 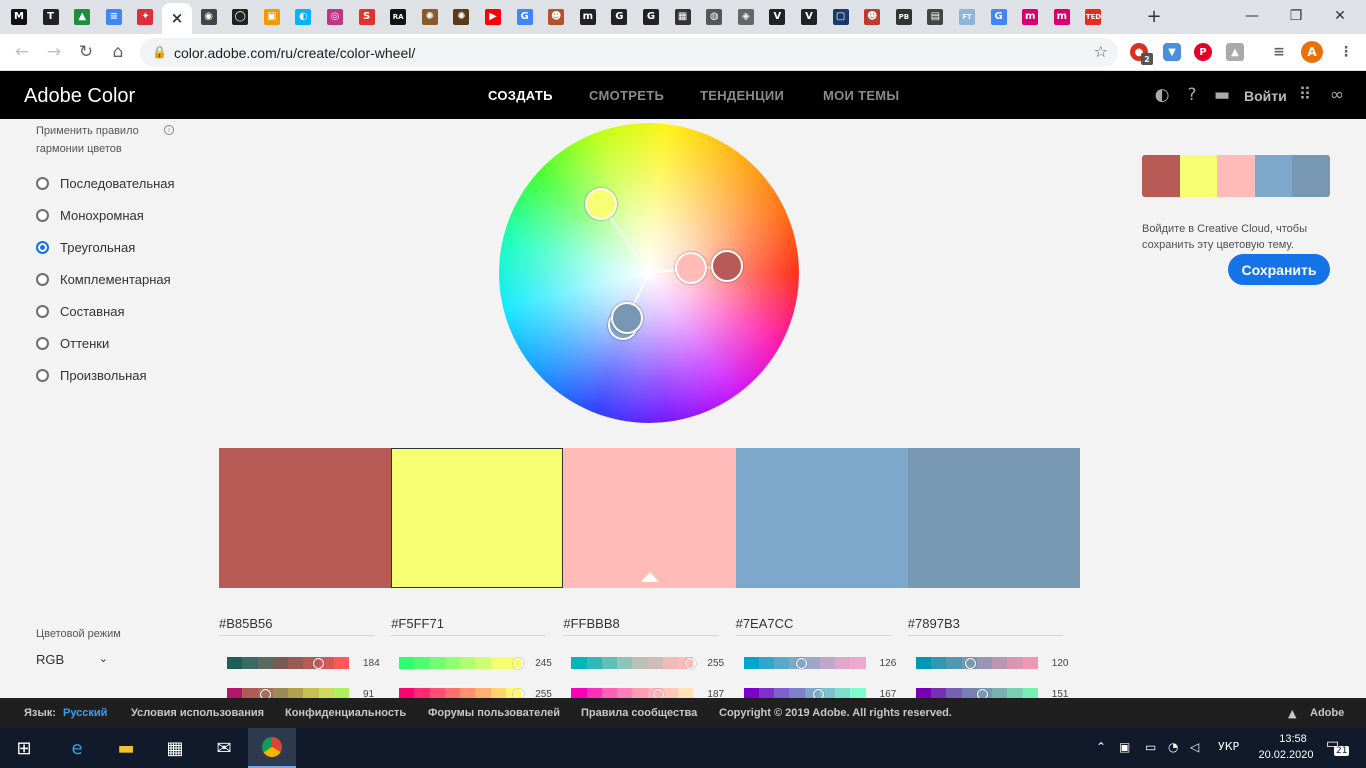 I want to click on hex-input: #F5FF71, so click(x=469, y=626).